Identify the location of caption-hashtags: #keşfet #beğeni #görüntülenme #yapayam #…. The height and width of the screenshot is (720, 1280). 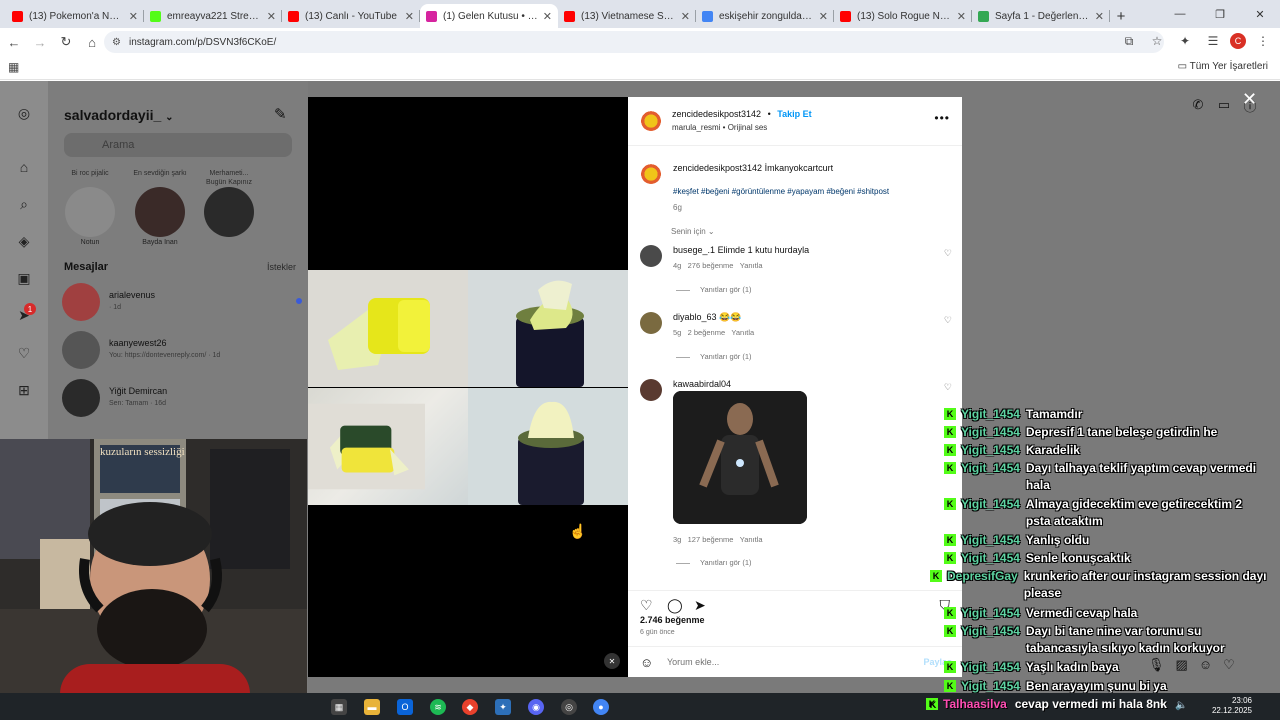
(813, 191).